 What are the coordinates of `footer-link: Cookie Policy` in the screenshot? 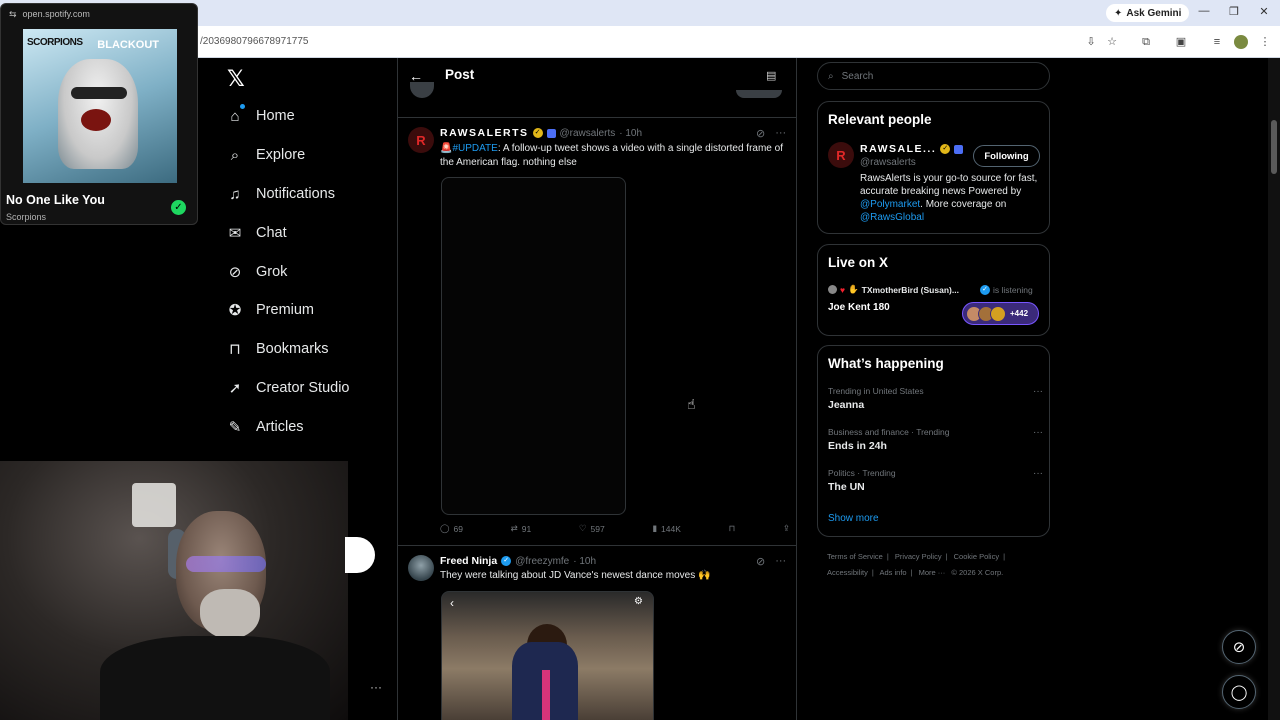 It's located at (976, 556).